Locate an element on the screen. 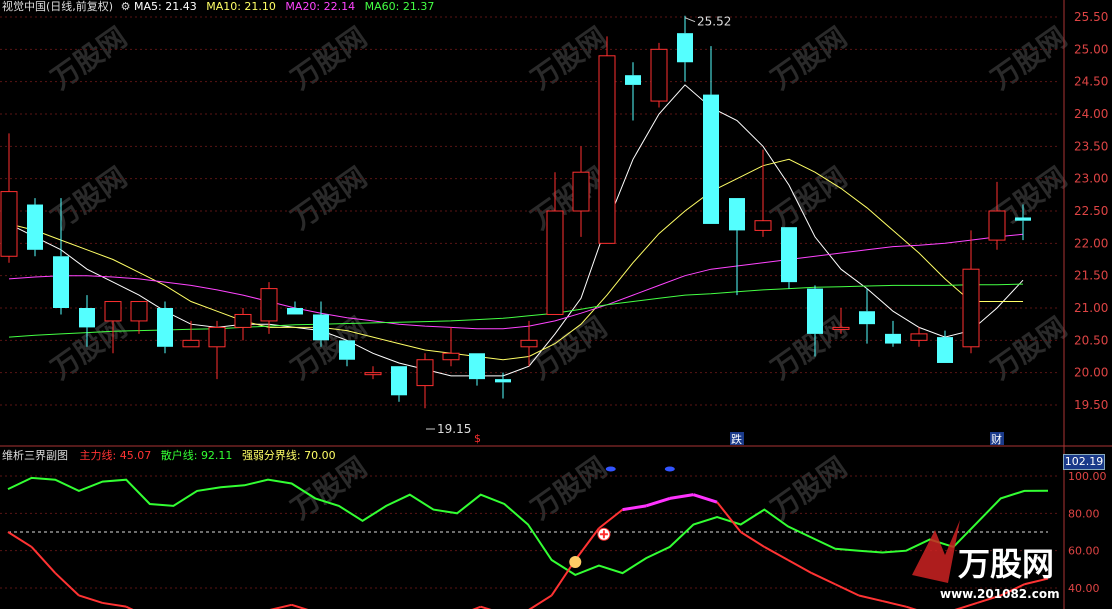  event-badge: 财 is located at coordinates (997, 439).